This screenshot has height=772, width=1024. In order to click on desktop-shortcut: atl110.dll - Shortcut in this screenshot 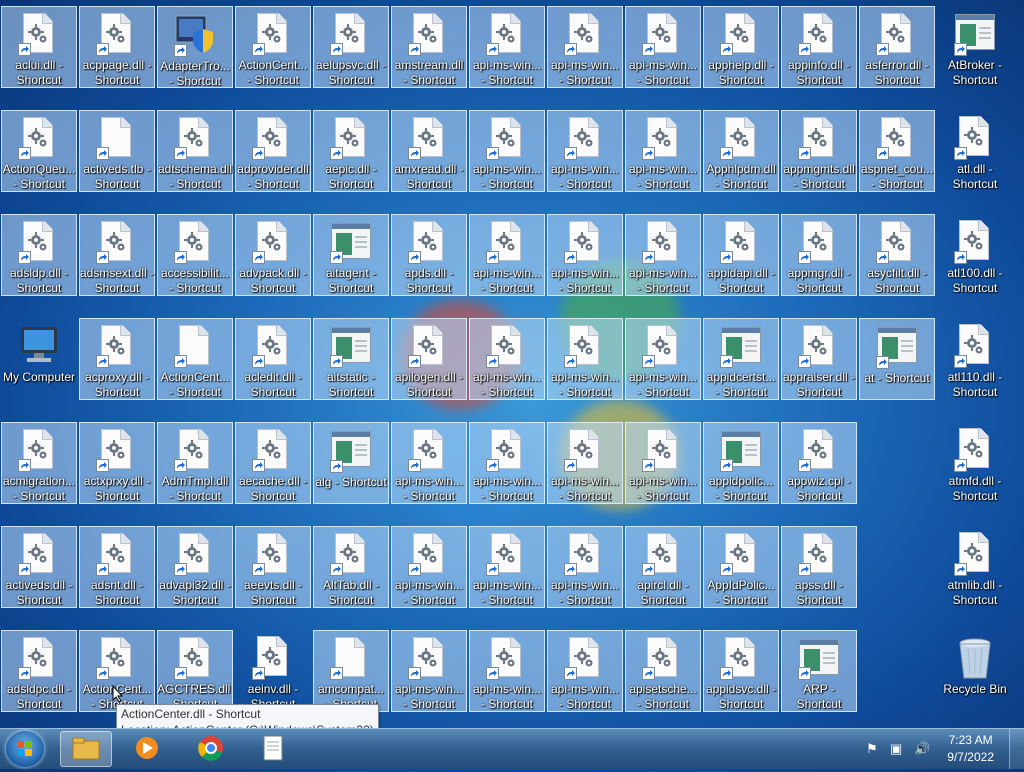, I will do `click(975, 359)`.